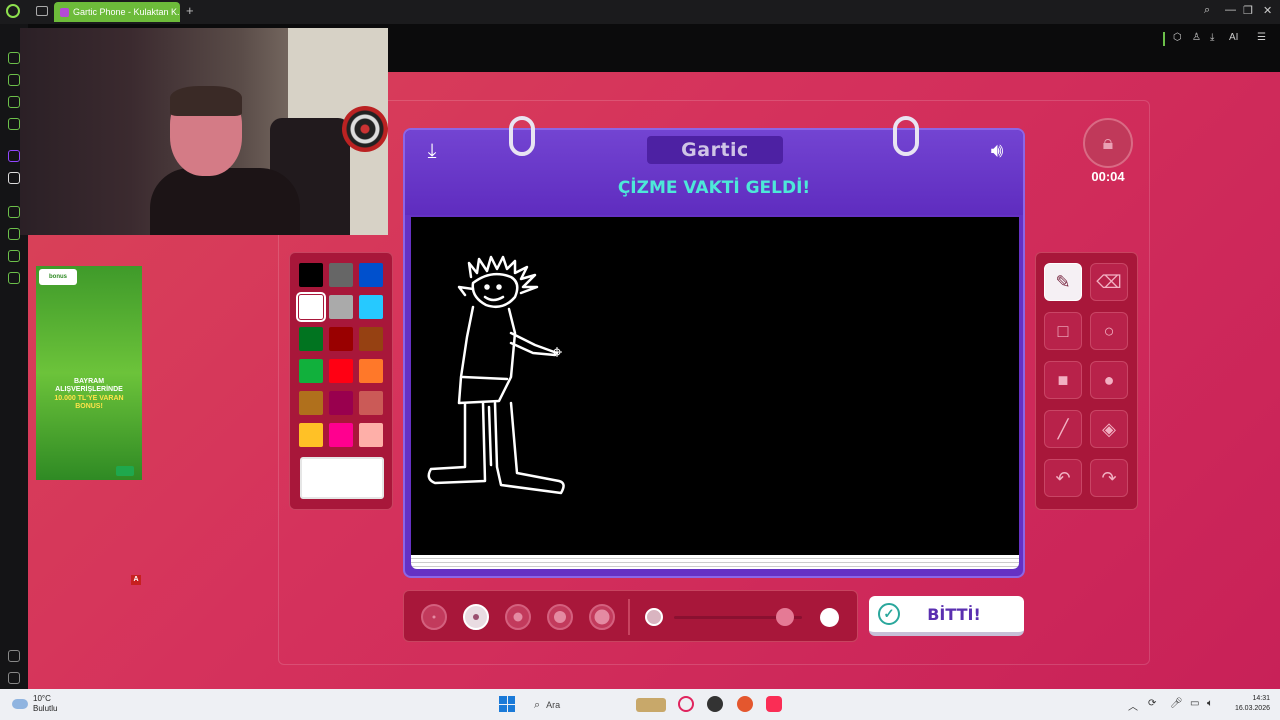 The height and width of the screenshot is (720, 1280). I want to click on obs-taskbar-icon, so click(715, 704).